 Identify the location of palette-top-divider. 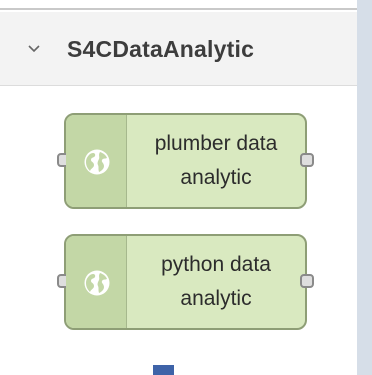
(178, 5).